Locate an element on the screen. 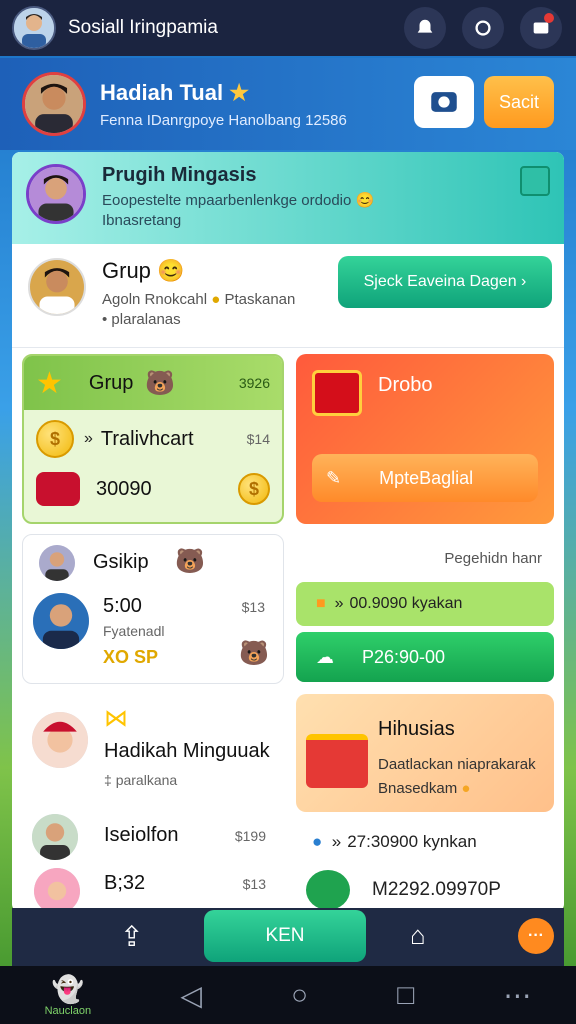  right-mid-row1-text: 00.9090 kyakan is located at coordinates (406, 603).